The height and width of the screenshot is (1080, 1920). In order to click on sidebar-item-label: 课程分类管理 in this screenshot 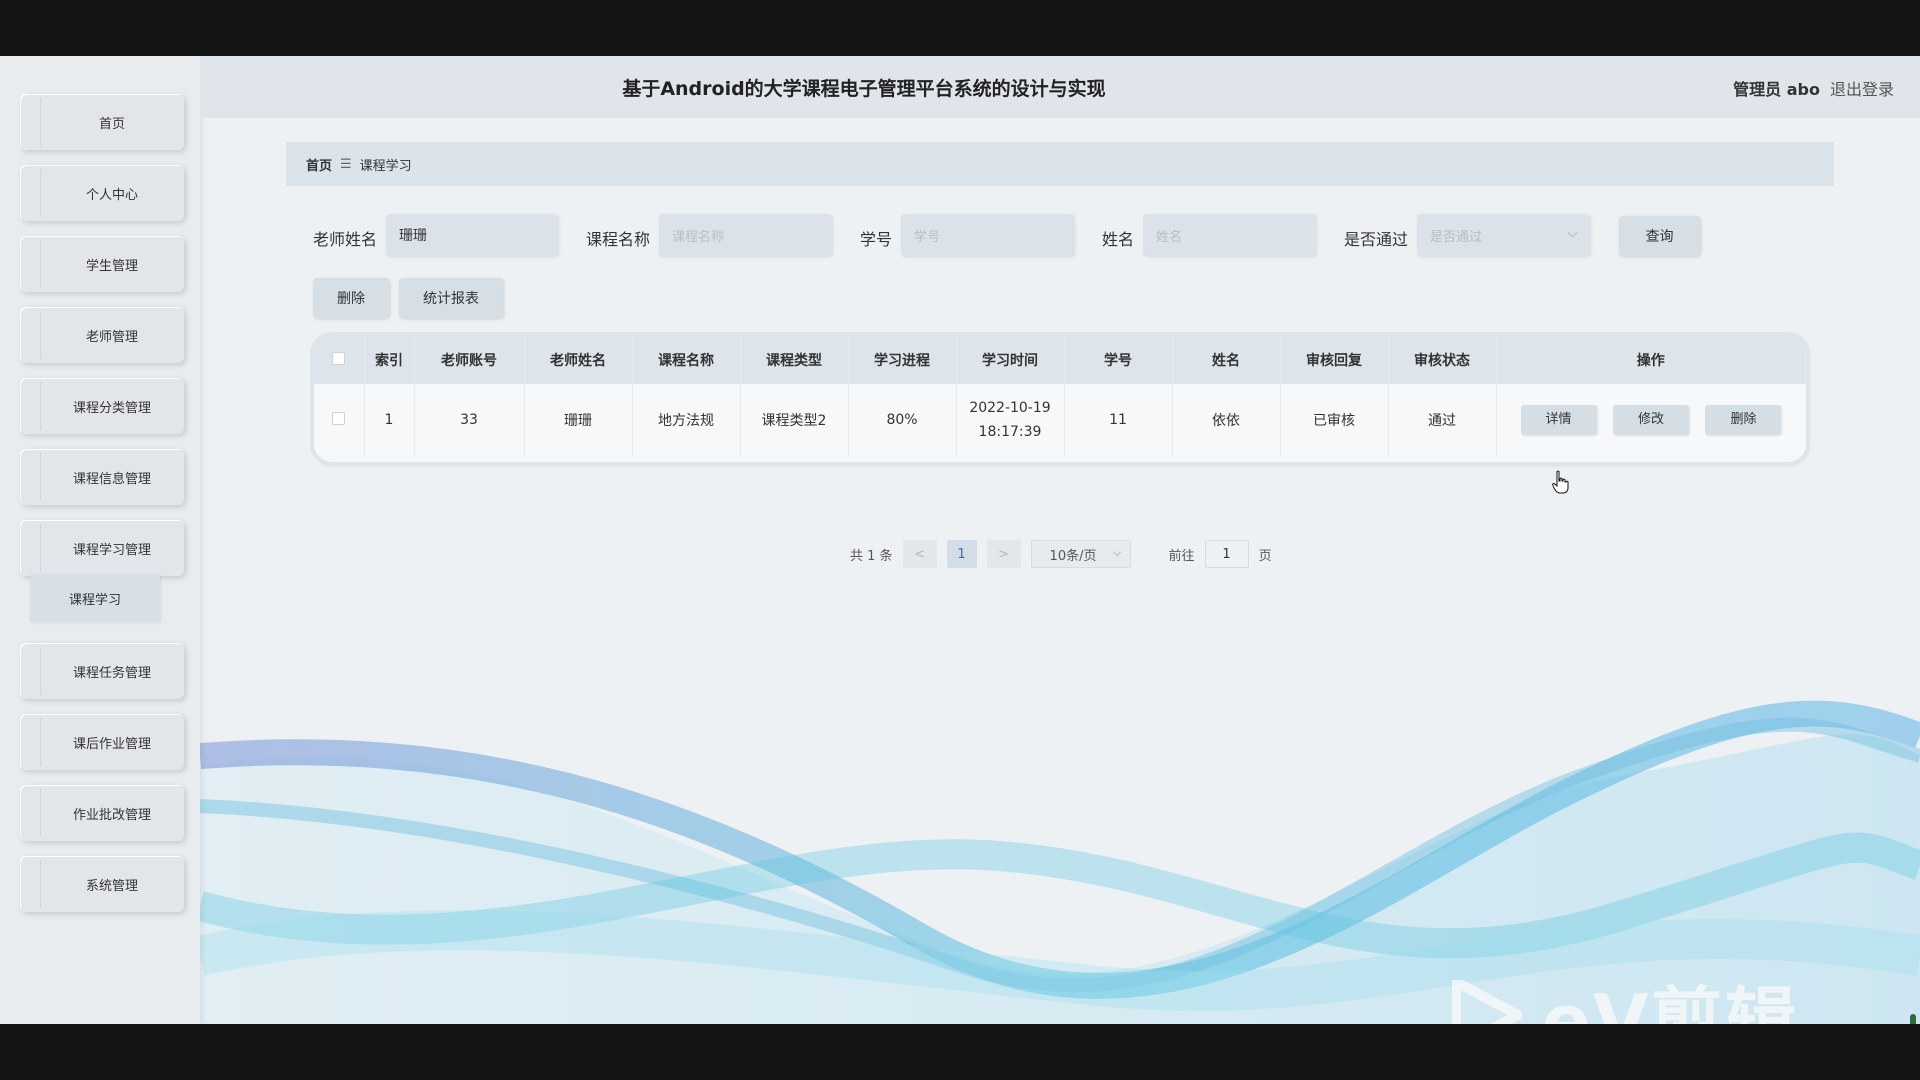, I will do `click(111, 408)`.